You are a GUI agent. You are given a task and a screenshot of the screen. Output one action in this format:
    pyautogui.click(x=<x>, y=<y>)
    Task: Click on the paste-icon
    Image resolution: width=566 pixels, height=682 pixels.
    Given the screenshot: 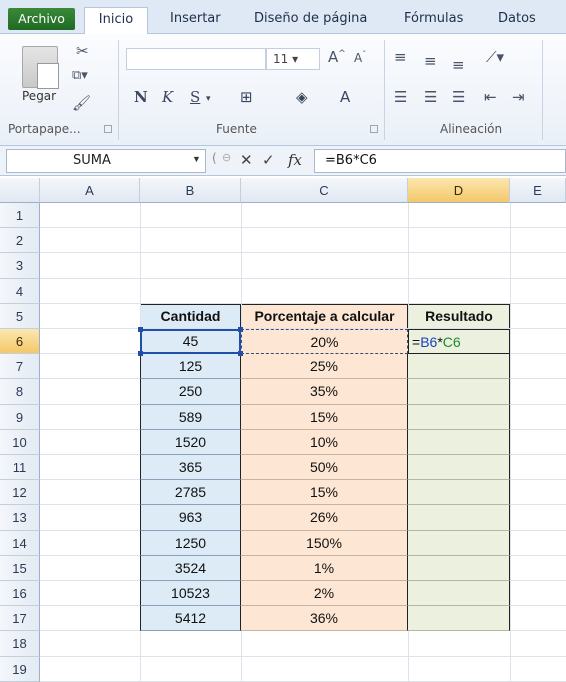 What is the action you would take?
    pyautogui.click(x=40, y=67)
    